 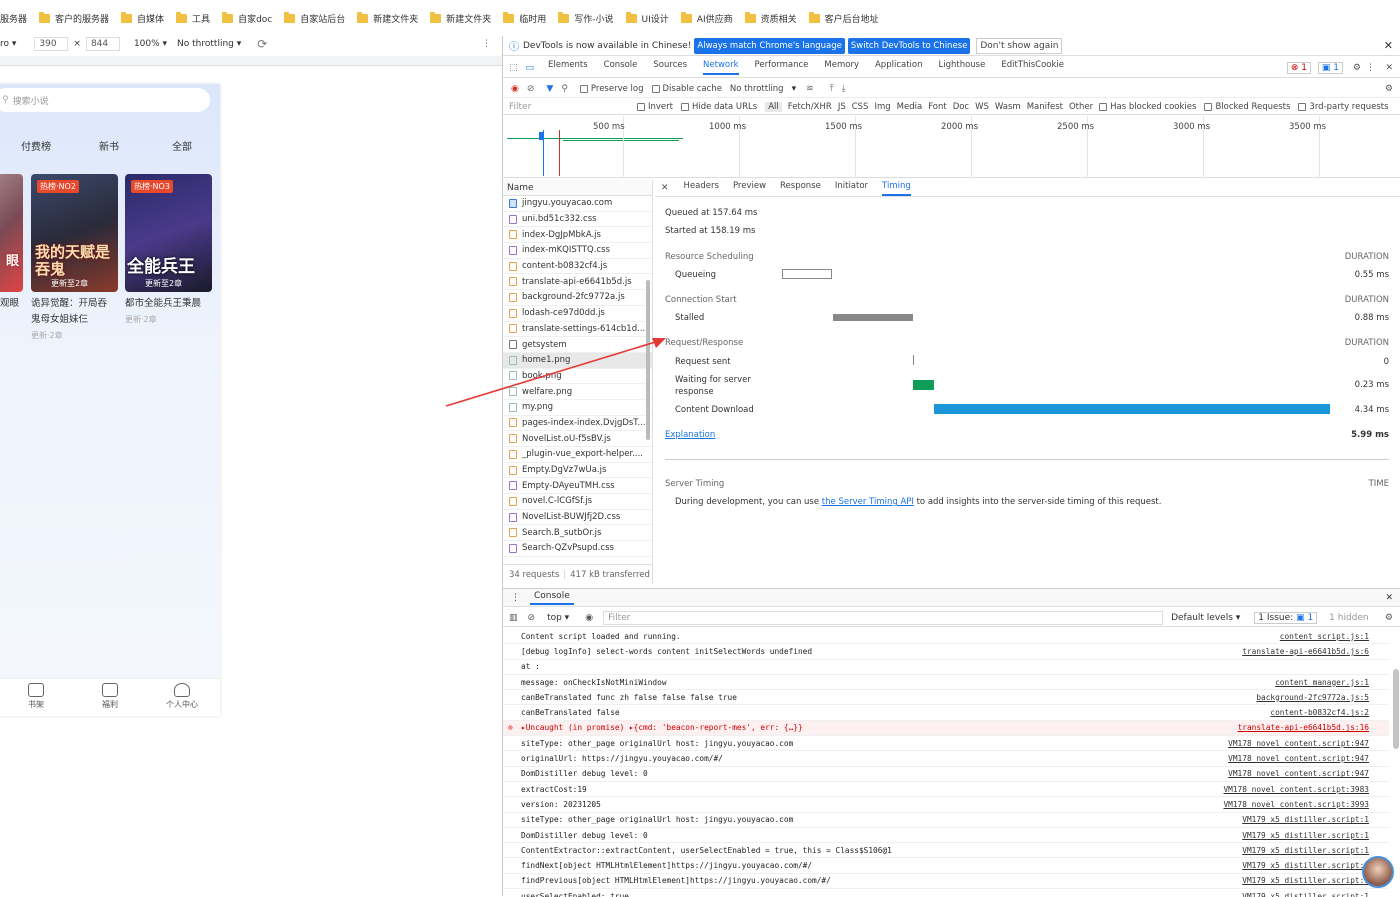 I want to click on request-row: novel.C-lCGfSf.js, so click(x=577, y=502).